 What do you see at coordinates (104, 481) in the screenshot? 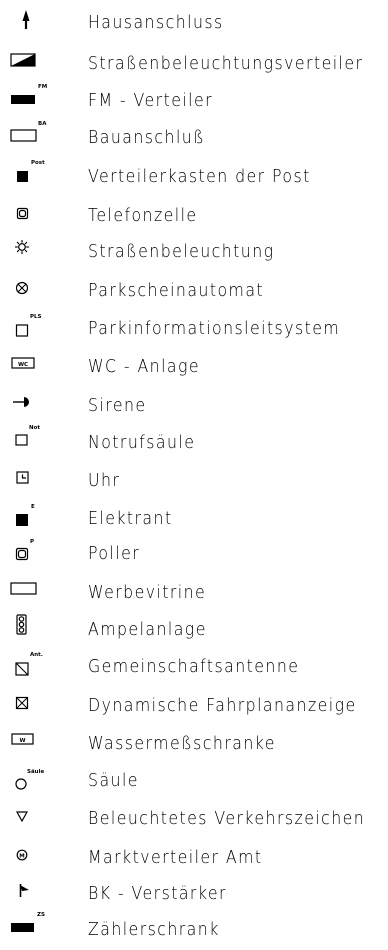
I see `legend-label: Uhr` at bounding box center [104, 481].